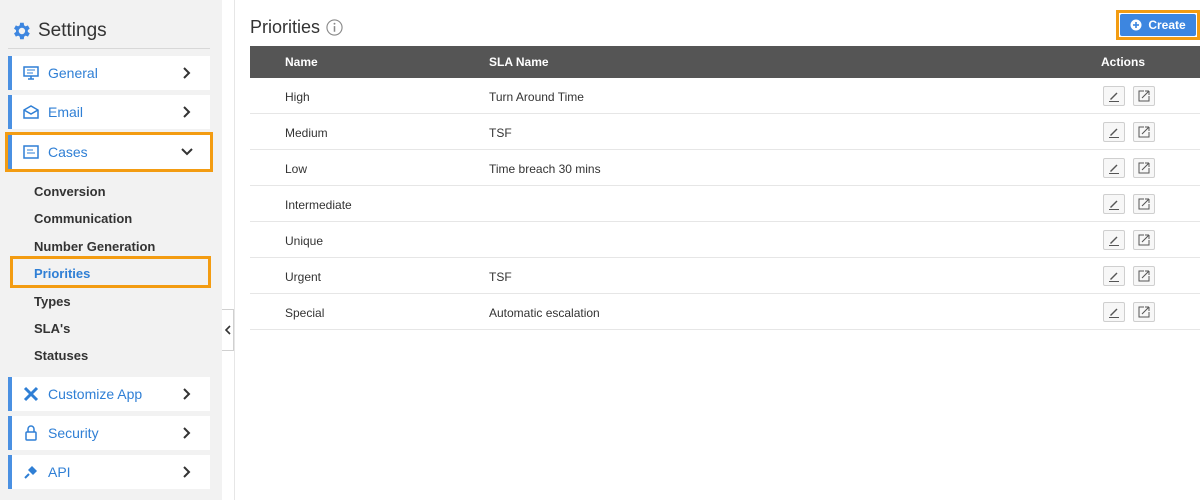  What do you see at coordinates (109, 73) in the screenshot?
I see `sidebar-item-general: General` at bounding box center [109, 73].